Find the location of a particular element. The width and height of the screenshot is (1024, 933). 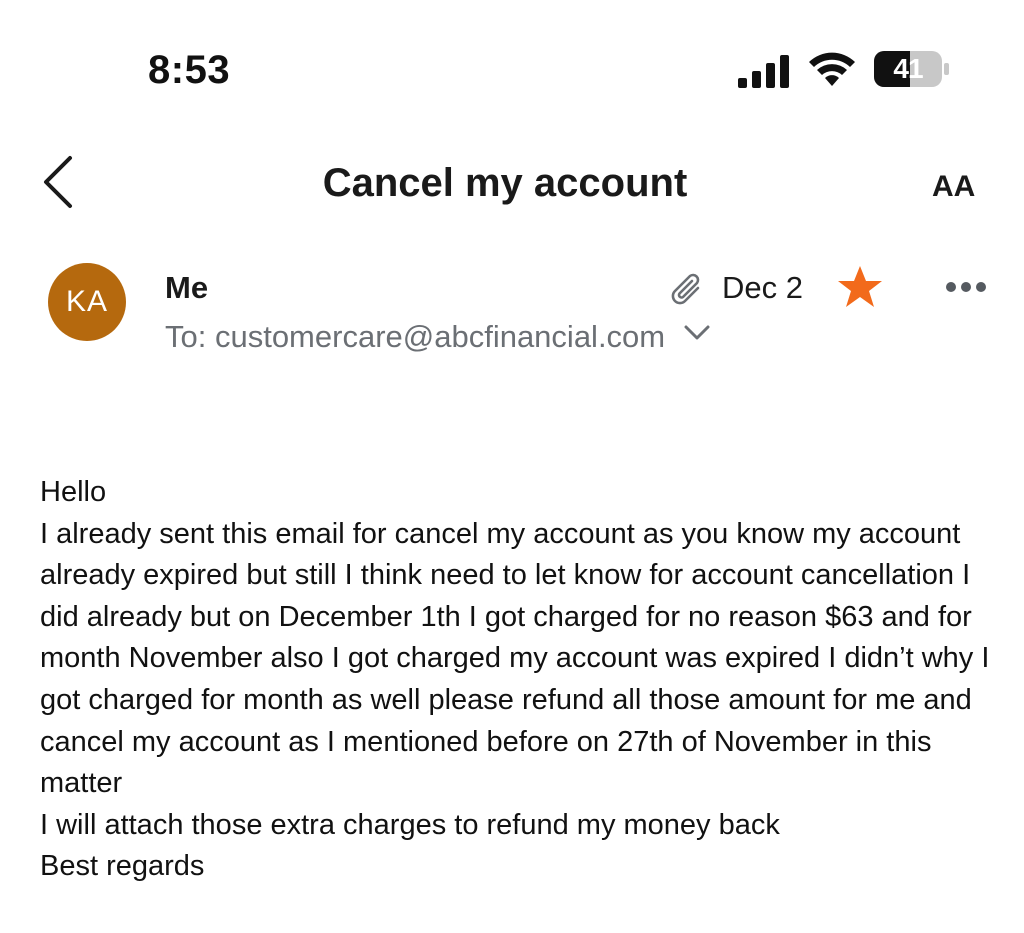

paperclip-icon is located at coordinates (685, 289).